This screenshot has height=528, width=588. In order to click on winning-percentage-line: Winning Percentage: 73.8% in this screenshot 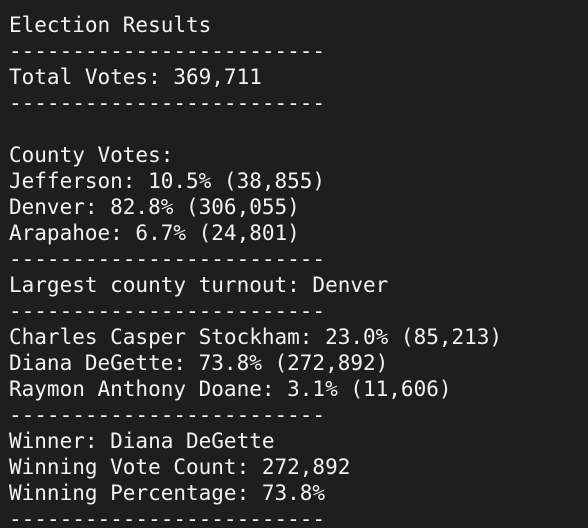, I will do `click(167, 493)`.